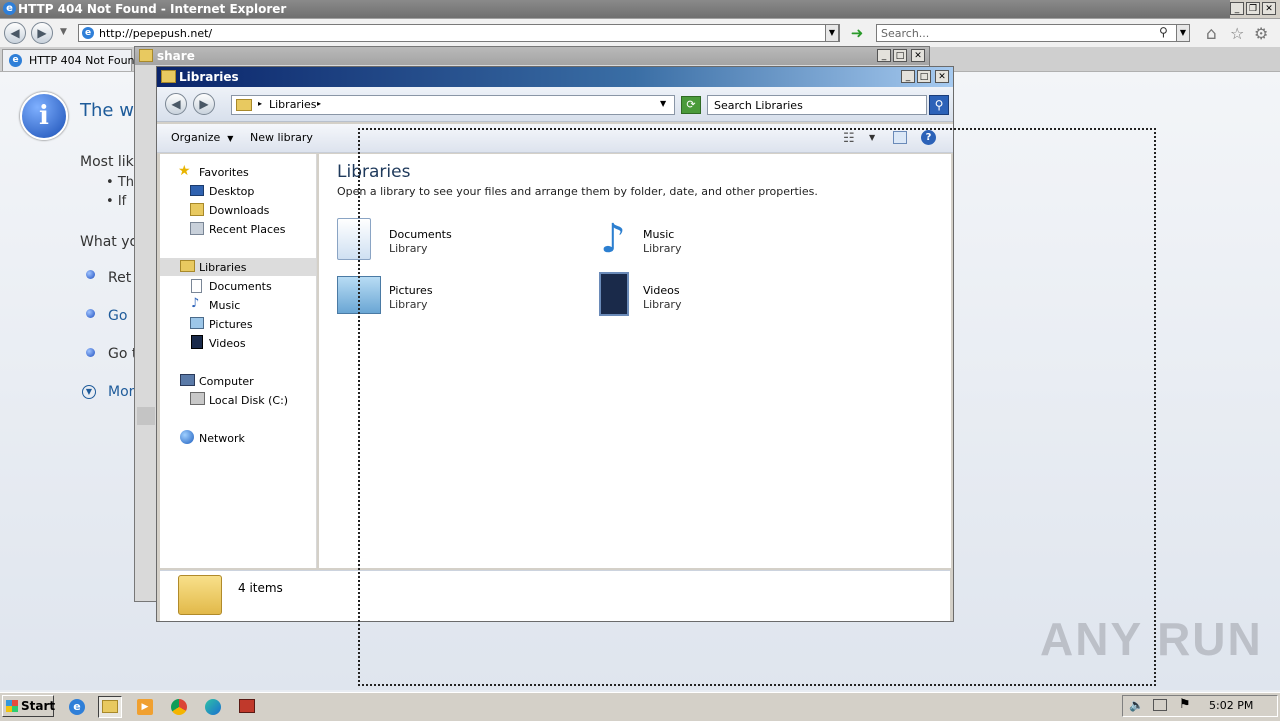  Describe the element at coordinates (180, 707) in the screenshot. I see `taskbar-chrome-icon` at that location.